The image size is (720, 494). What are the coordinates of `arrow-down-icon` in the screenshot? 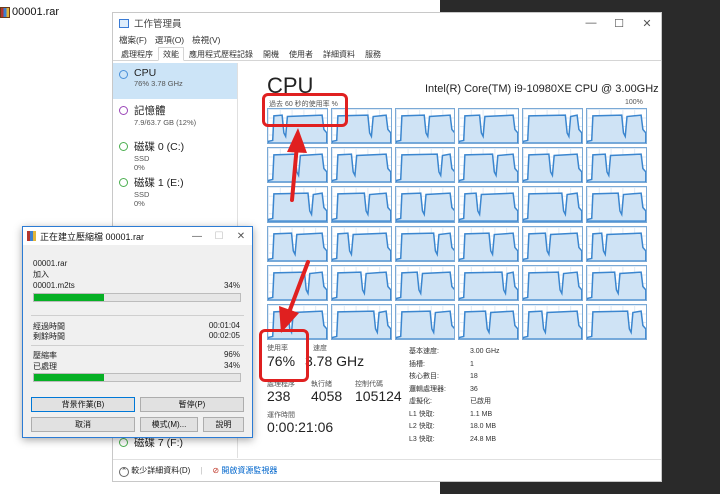 It's located at (294, 296).